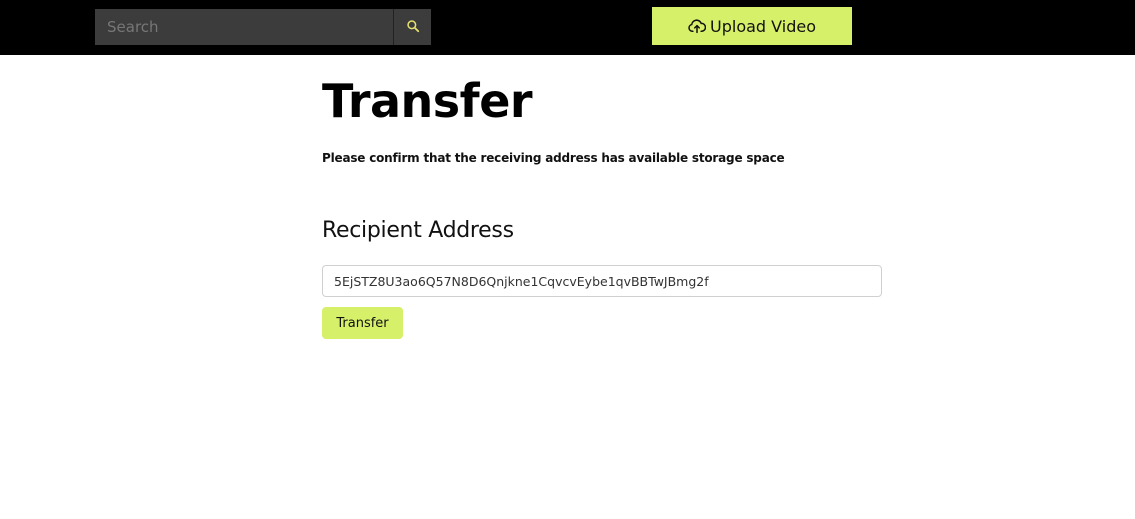 The height and width of the screenshot is (519, 1135). What do you see at coordinates (427, 101) in the screenshot?
I see `page-title: Transfer` at bounding box center [427, 101].